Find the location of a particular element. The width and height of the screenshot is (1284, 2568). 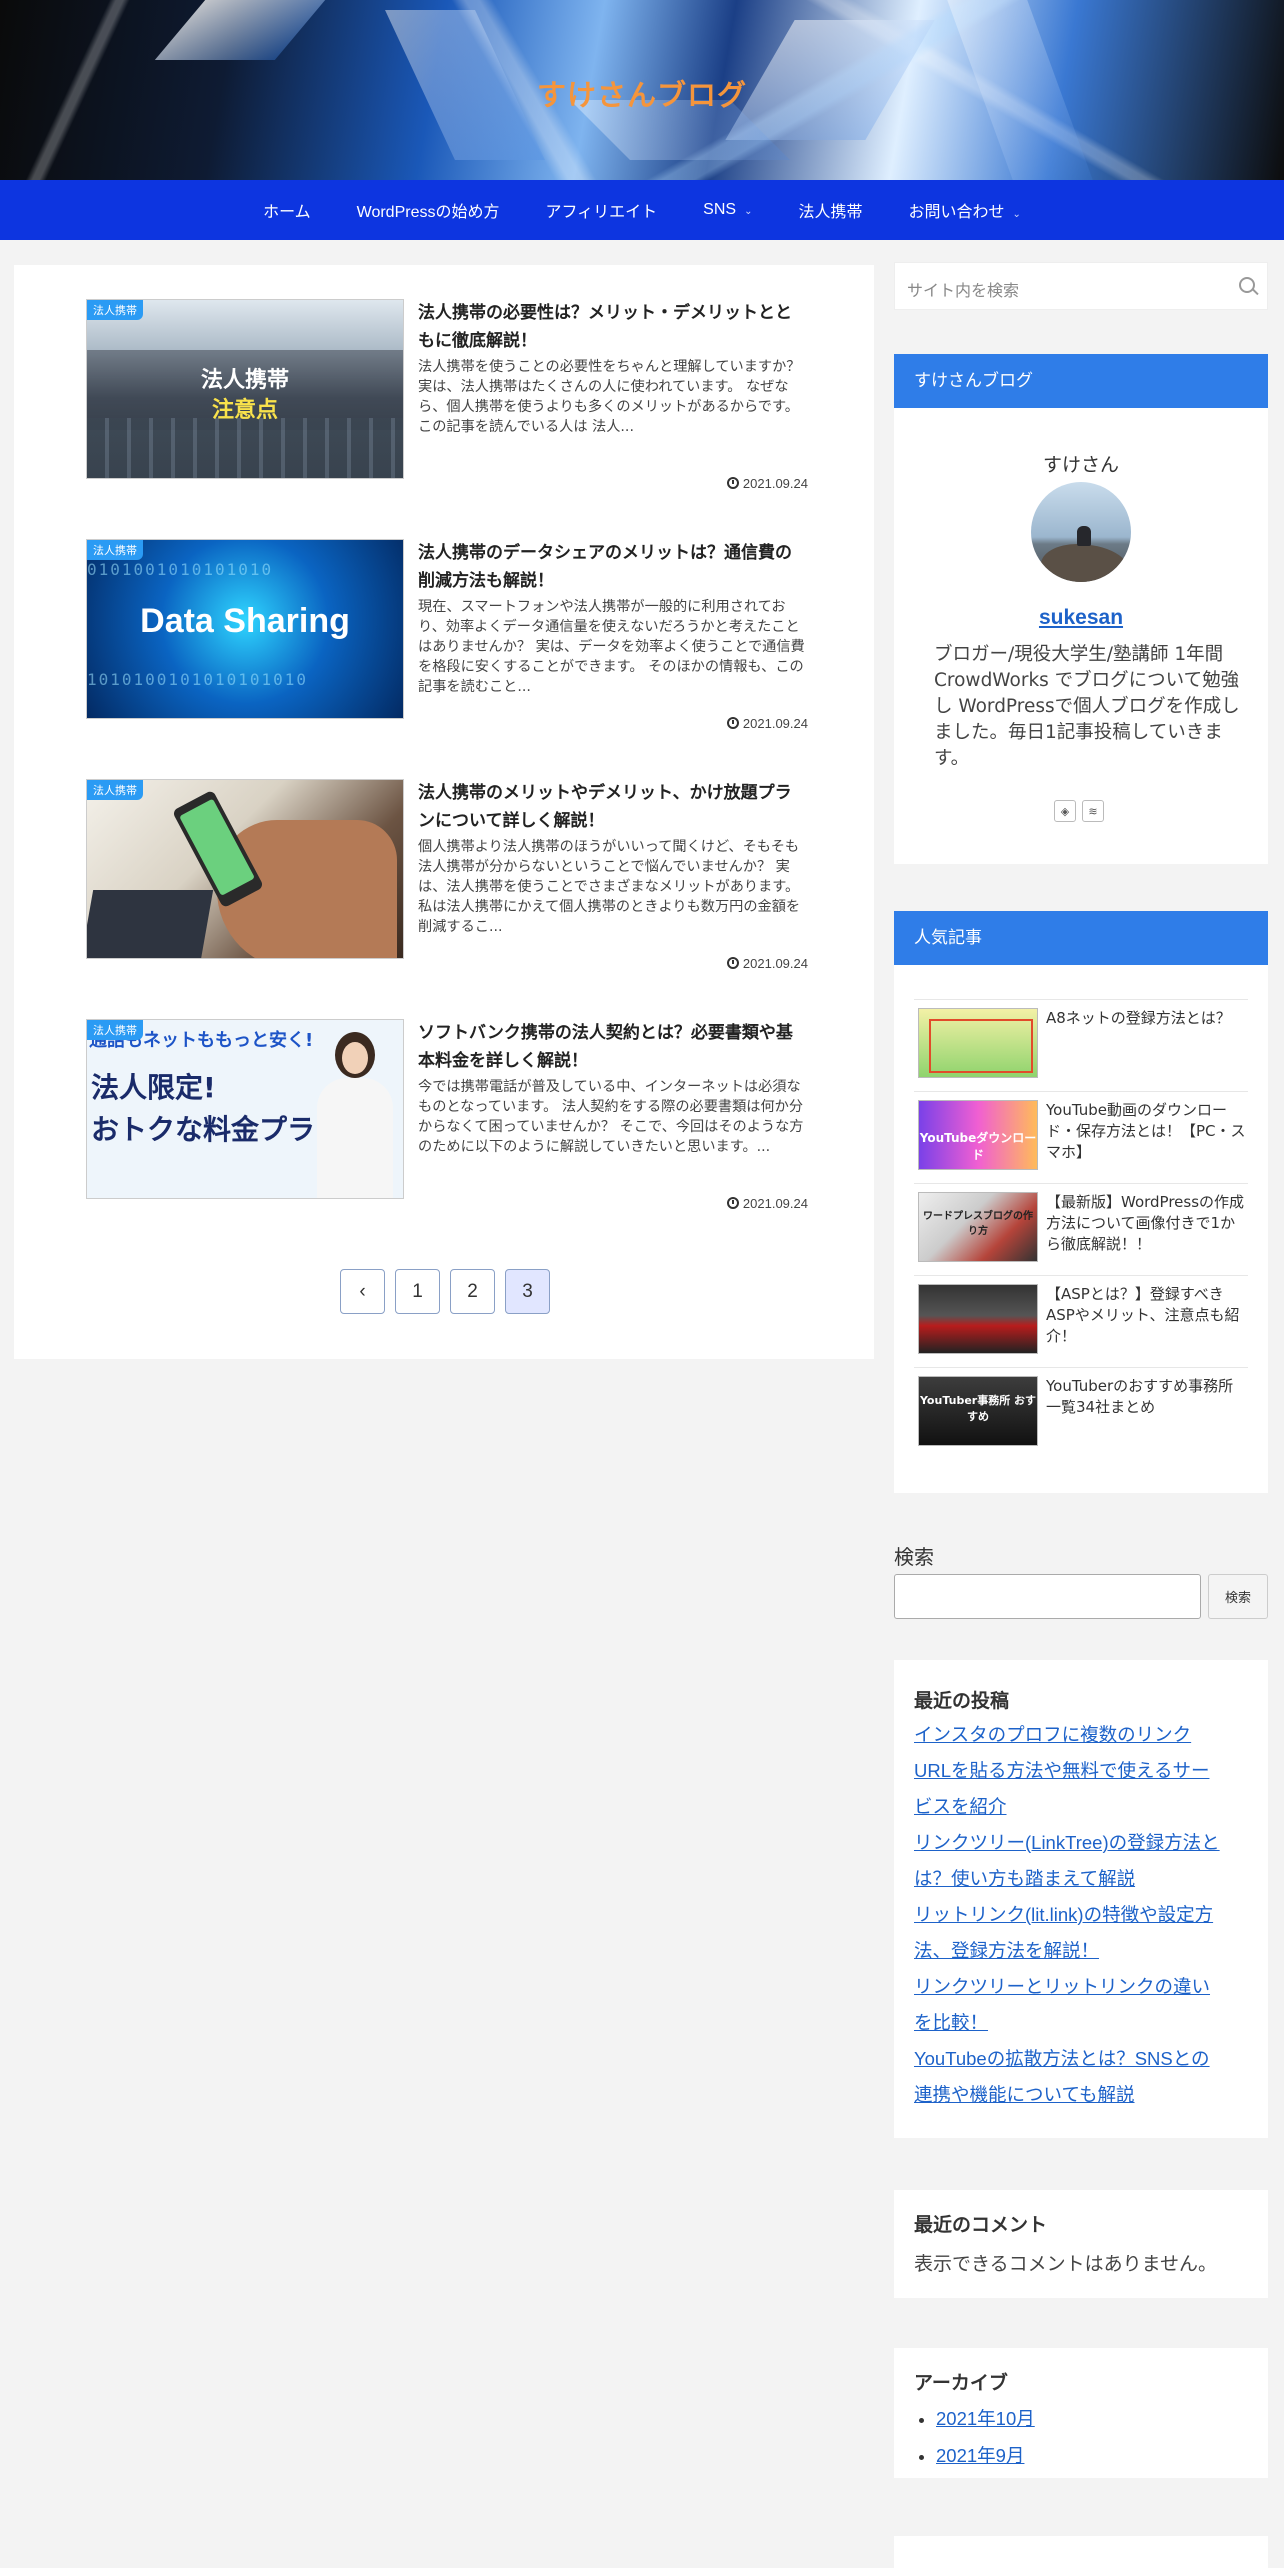

search-icon is located at coordinates (1247, 285).